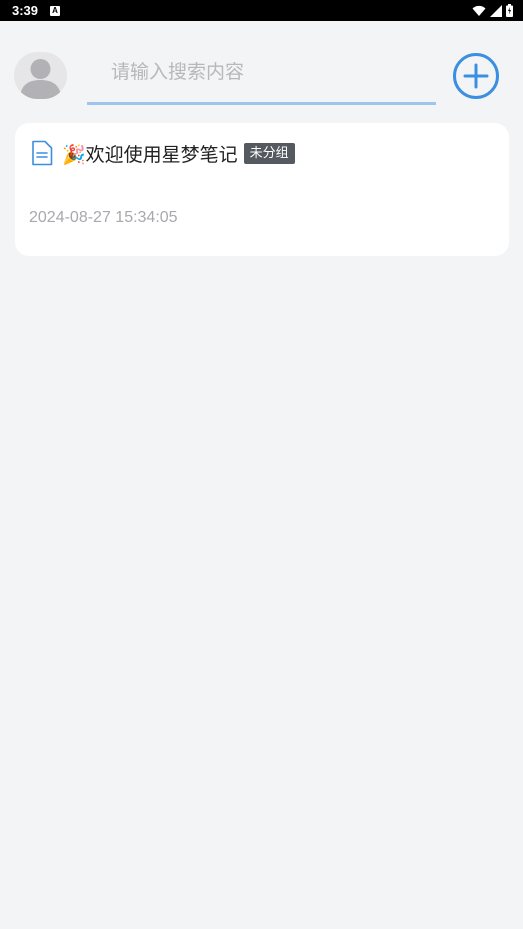 Image resolution: width=523 pixels, height=929 pixels. I want to click on note-card: 🎉欢迎使用星梦笔记 未分组 2024-08-27 15:34:05, so click(262, 189).